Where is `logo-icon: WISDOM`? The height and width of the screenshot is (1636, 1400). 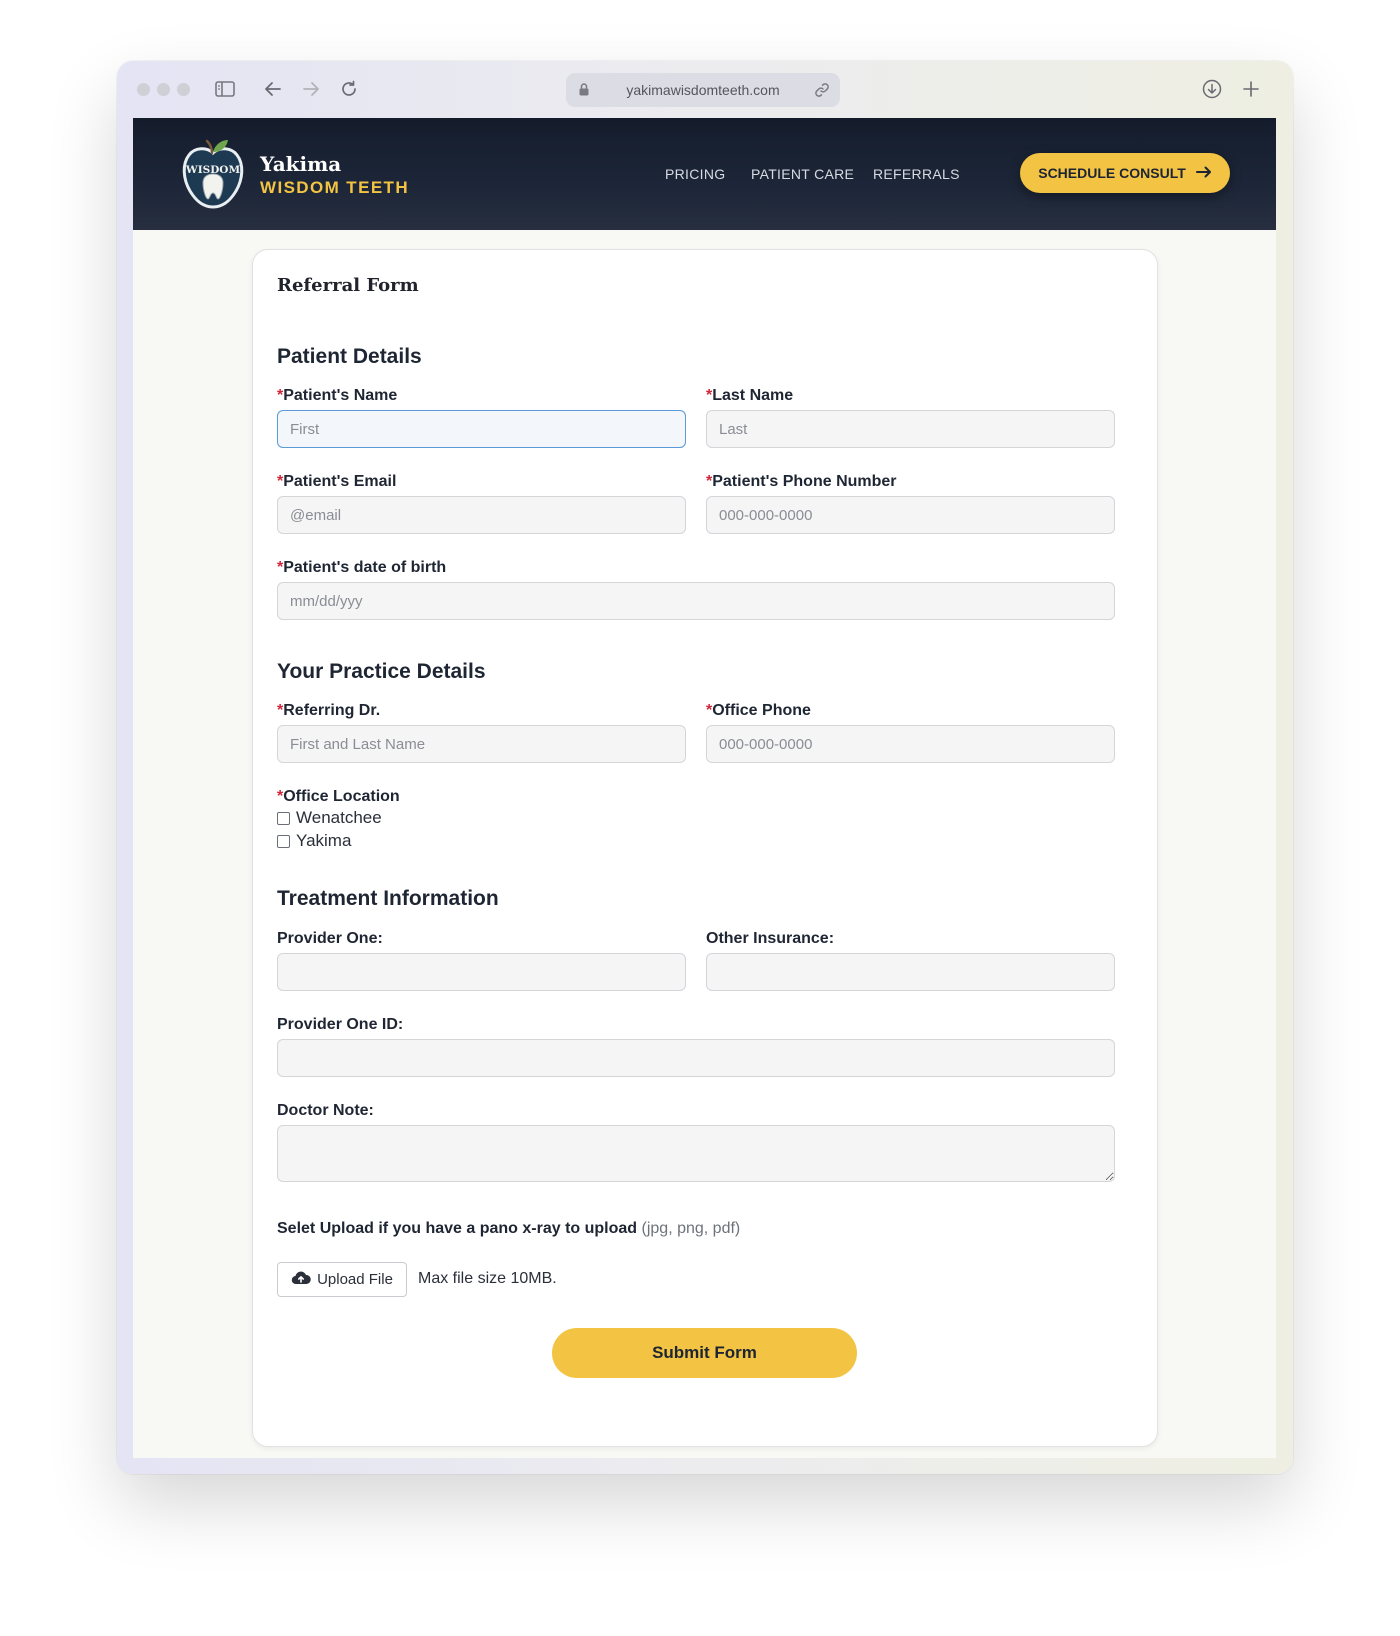
logo-icon: WISDOM is located at coordinates (213, 173).